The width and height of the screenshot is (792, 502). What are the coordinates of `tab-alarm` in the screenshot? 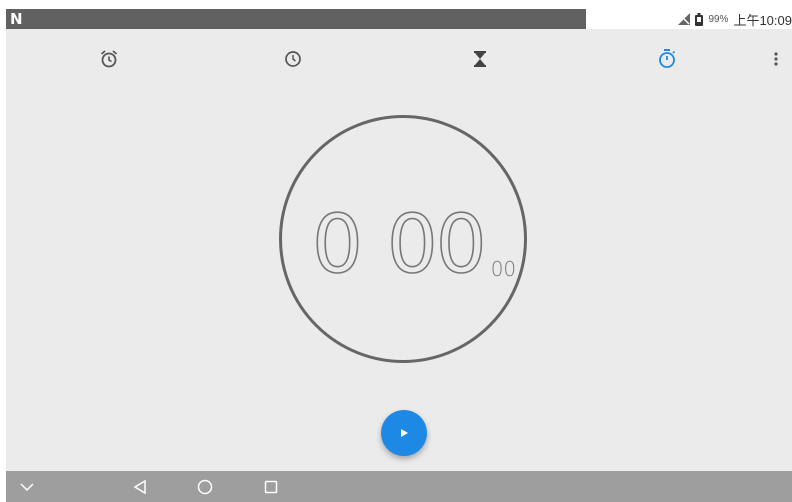 It's located at (109, 59).